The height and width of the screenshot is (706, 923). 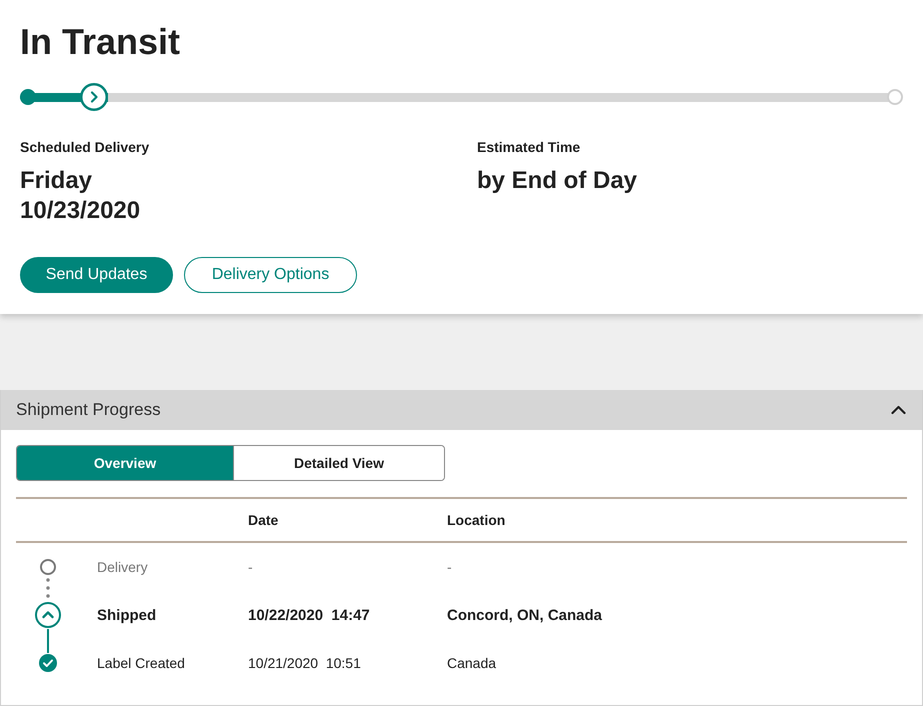 What do you see at coordinates (48, 567) in the screenshot?
I see `open-circle-icon` at bounding box center [48, 567].